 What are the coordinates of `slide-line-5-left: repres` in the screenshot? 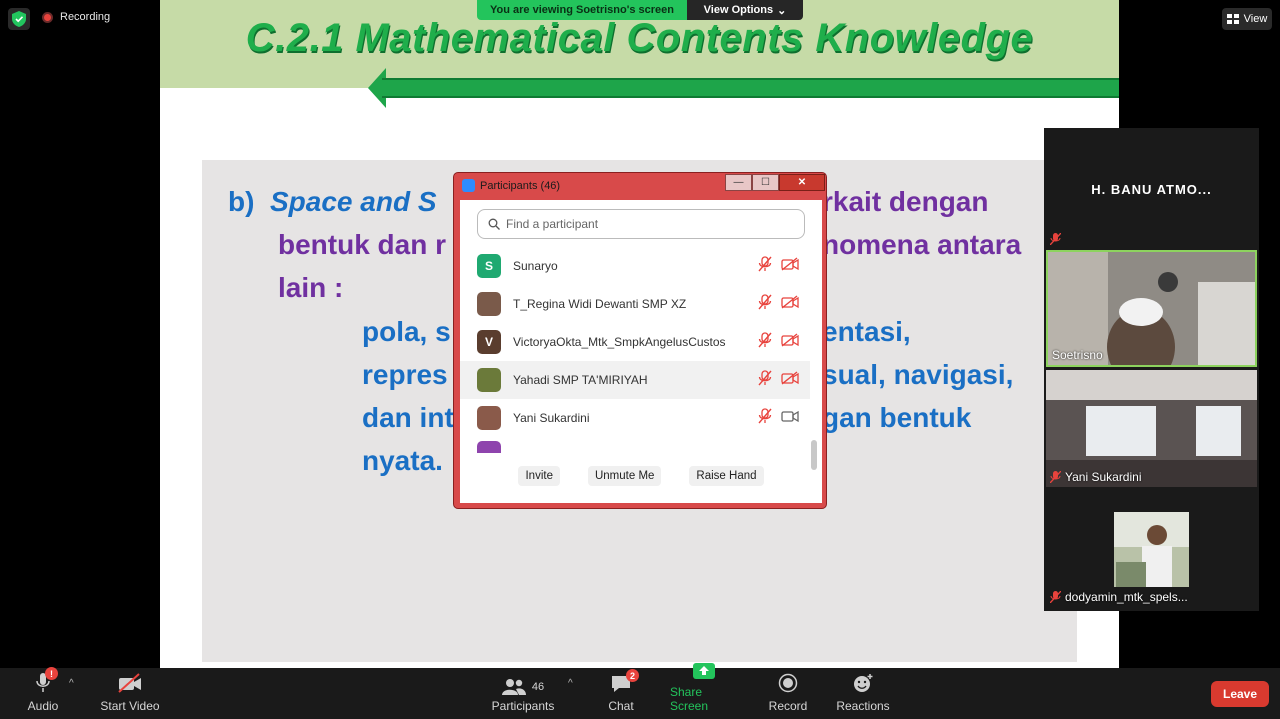 It's located at (405, 374).